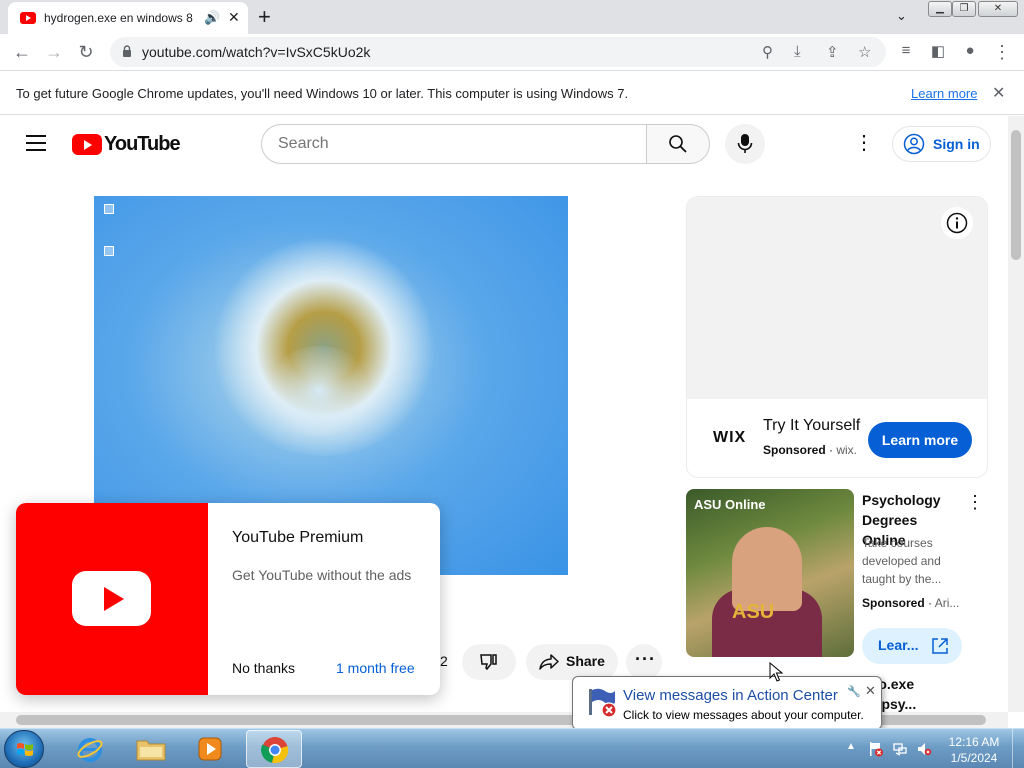 This screenshot has height=768, width=1024. What do you see at coordinates (512, 748) in the screenshot?
I see `windows-taskbar: ▲ 12:16 AM 1/5/2024` at bounding box center [512, 748].